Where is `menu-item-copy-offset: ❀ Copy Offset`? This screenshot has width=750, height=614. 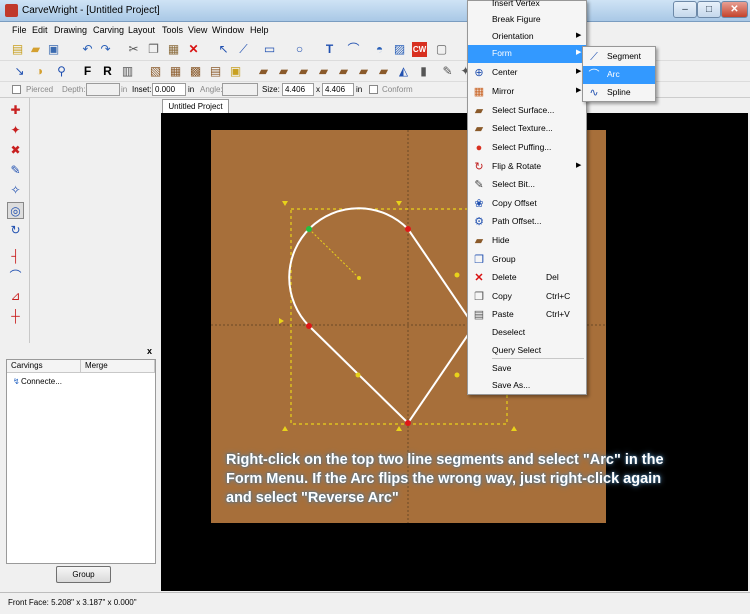 menu-item-copy-offset: ❀ Copy Offset is located at coordinates (527, 204).